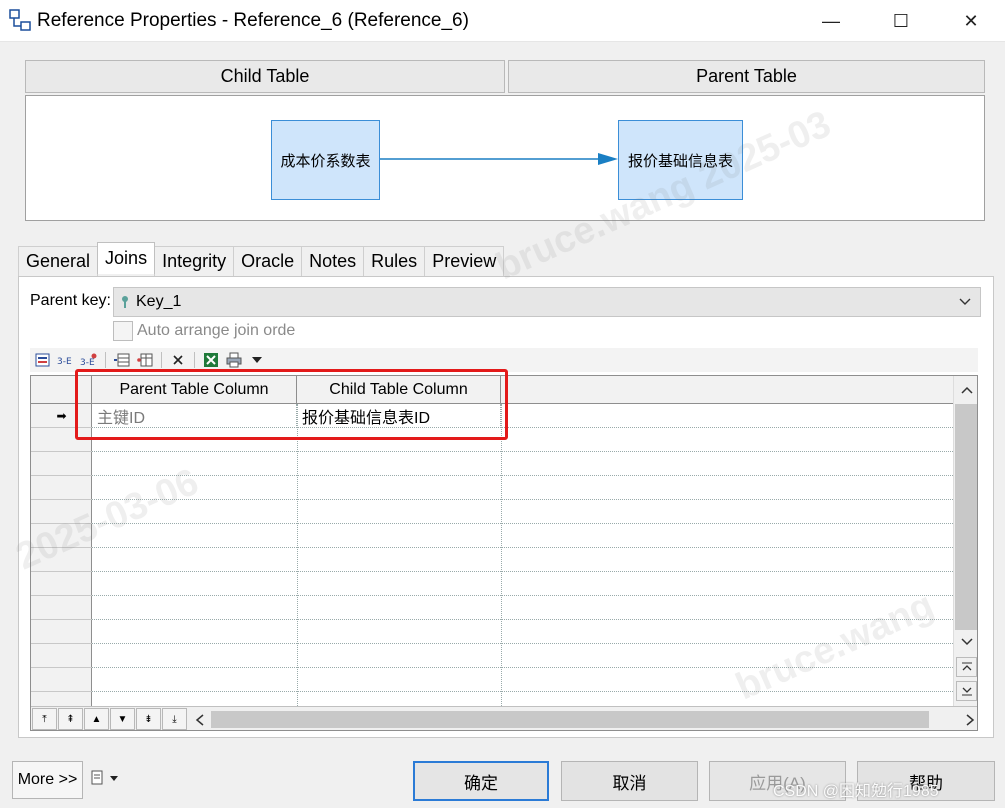 The image size is (1005, 808). Describe the element at coordinates (547, 302) in the screenshot. I see `parent-key-select: Key_1` at that location.